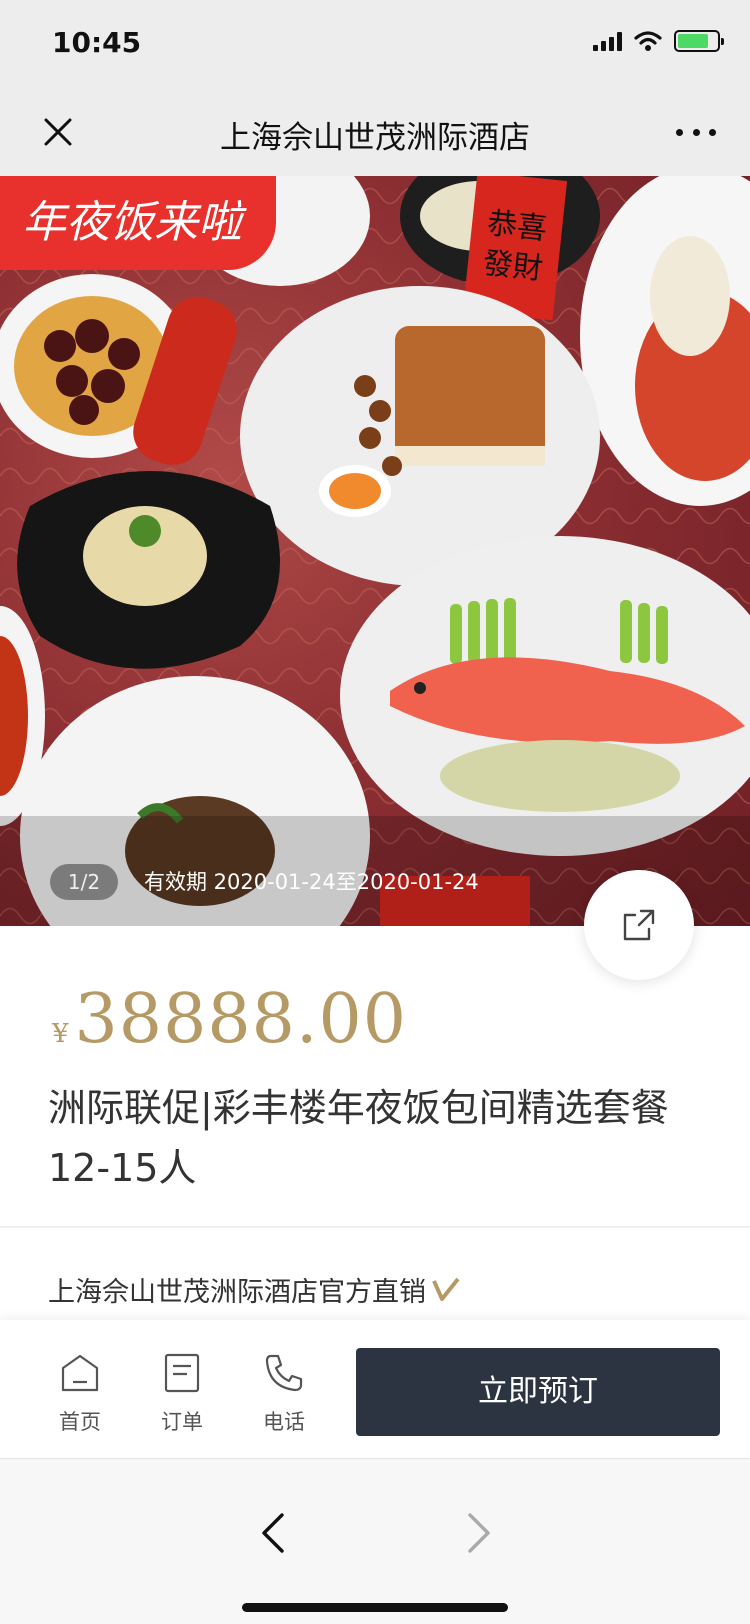 The image size is (750, 1624). What do you see at coordinates (284, 1394) in the screenshot?
I see `phone-action: 电话` at bounding box center [284, 1394].